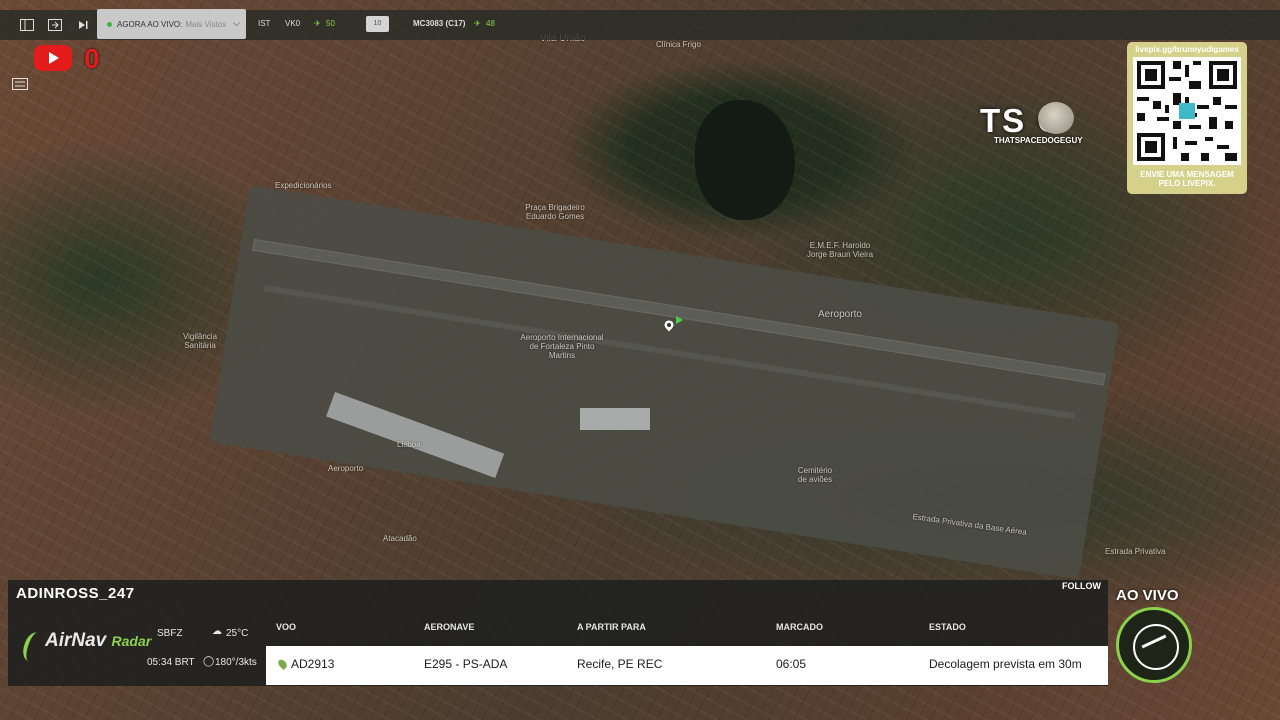 The image size is (1280, 720). Describe the element at coordinates (200, 341) in the screenshot. I see `map-label-vigilancia: Vigilância Sanitária` at that location.